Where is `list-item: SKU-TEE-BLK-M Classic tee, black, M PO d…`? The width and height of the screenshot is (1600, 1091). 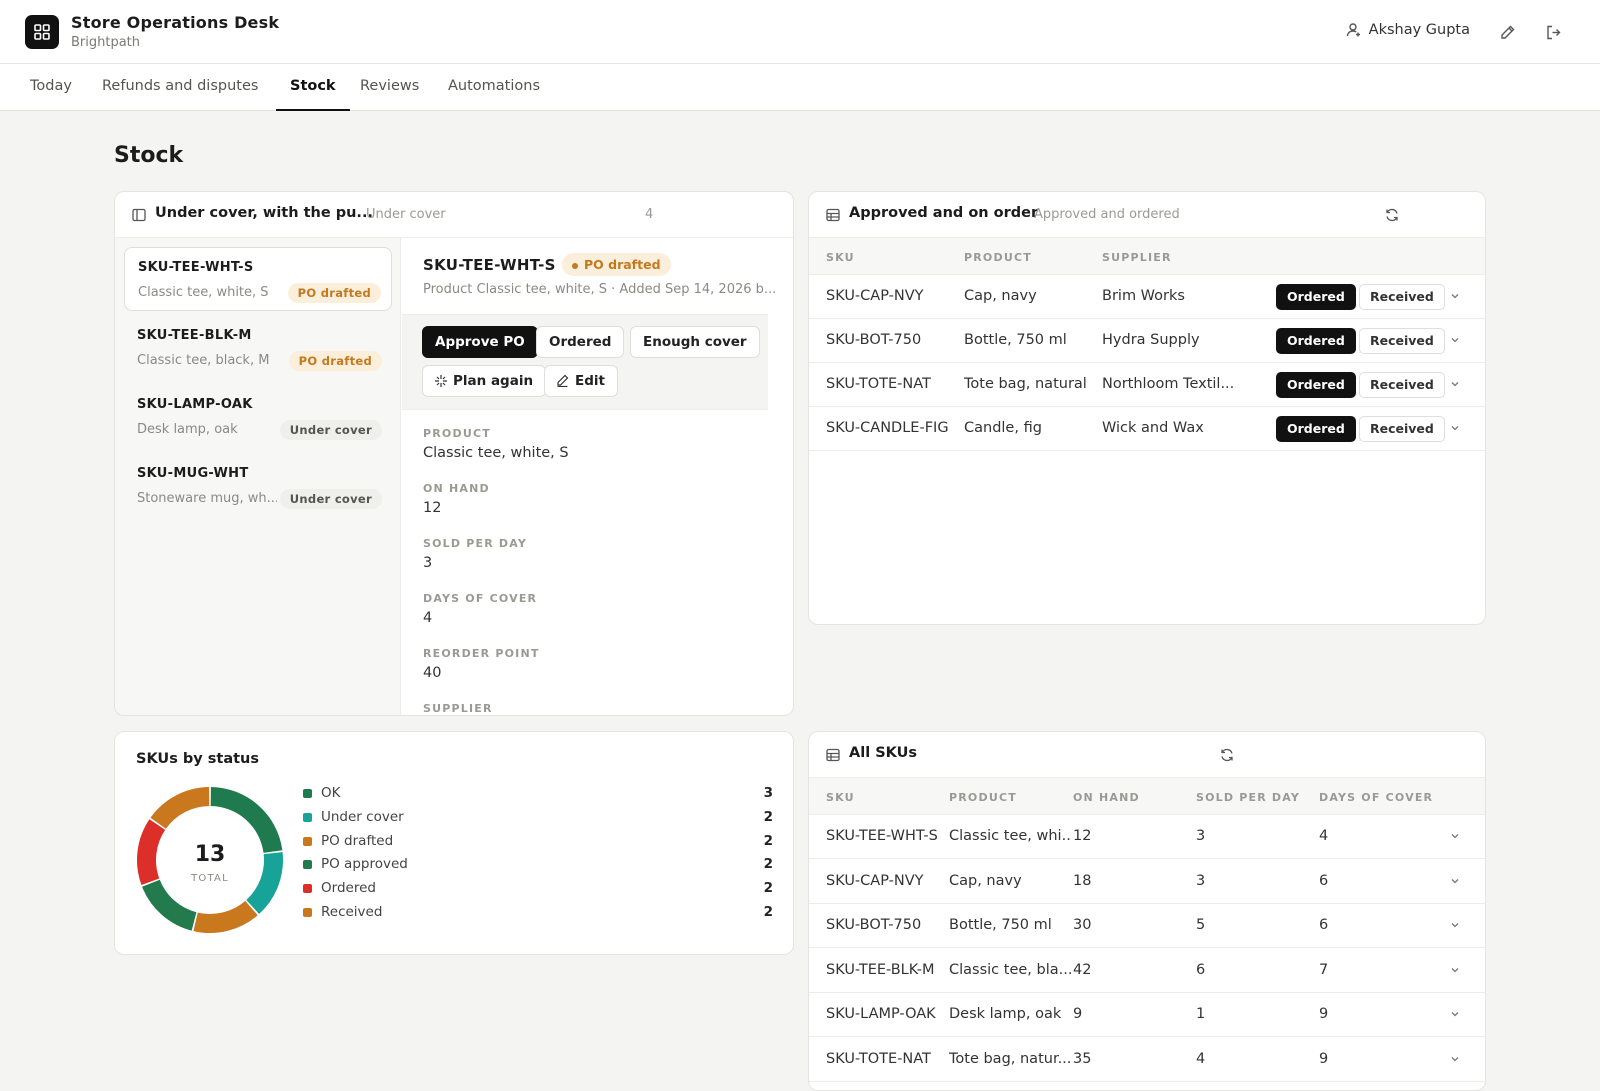
list-item: SKU-TEE-BLK-M Classic tee, black, M PO d… is located at coordinates (258, 348).